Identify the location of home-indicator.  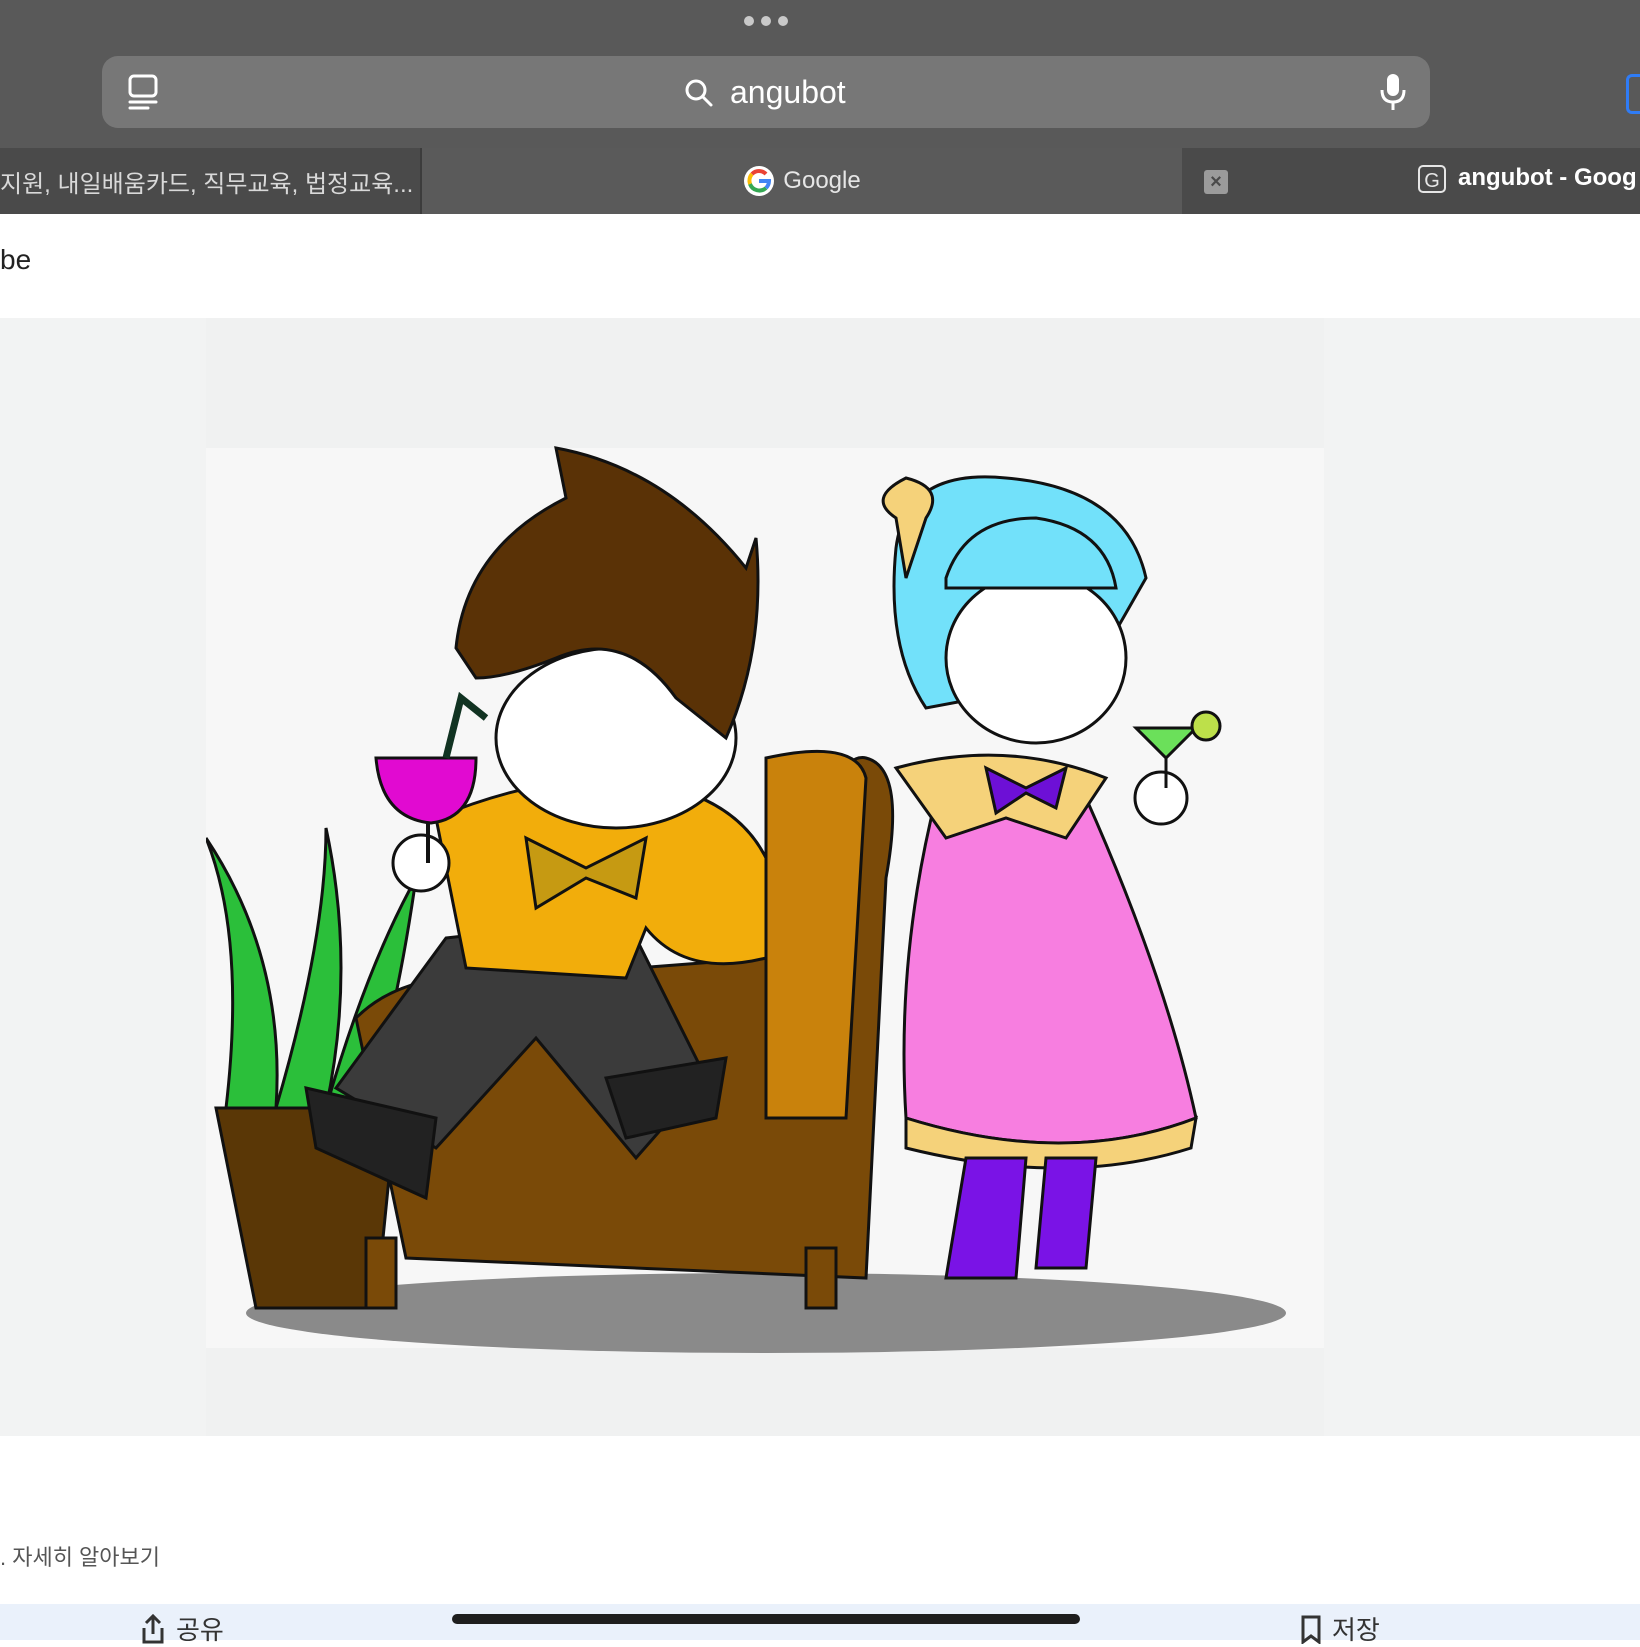
(766, 1619).